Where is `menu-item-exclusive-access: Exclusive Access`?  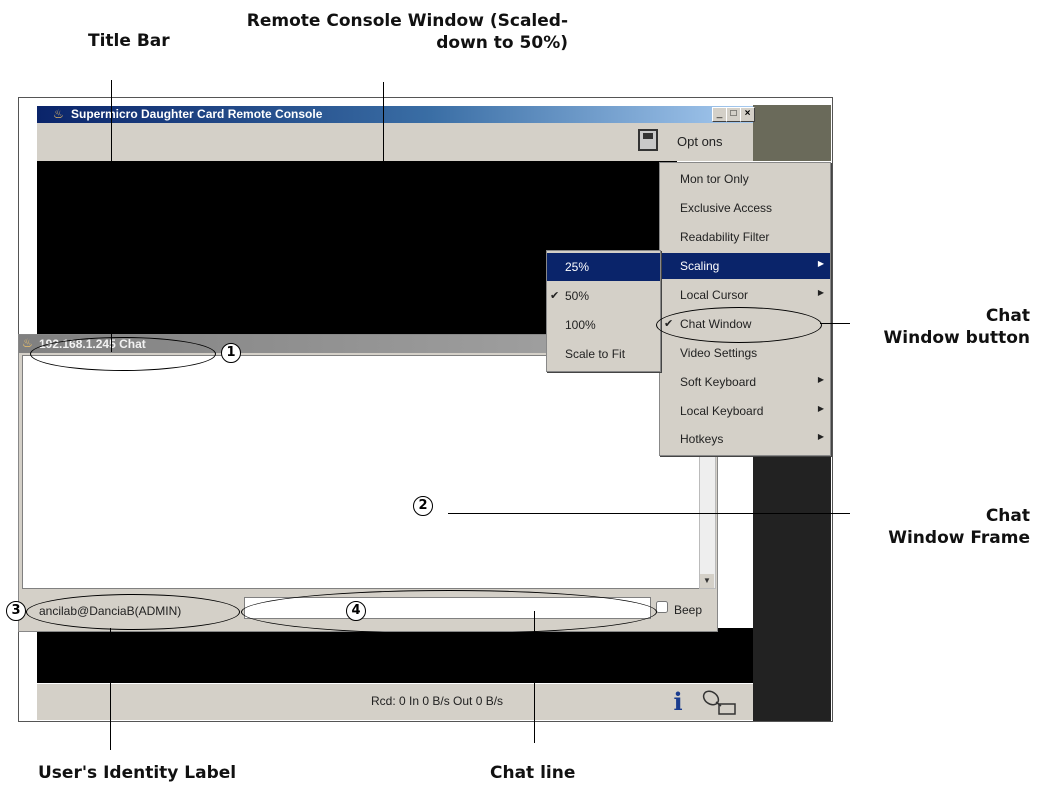 menu-item-exclusive-access: Exclusive Access is located at coordinates (745, 208).